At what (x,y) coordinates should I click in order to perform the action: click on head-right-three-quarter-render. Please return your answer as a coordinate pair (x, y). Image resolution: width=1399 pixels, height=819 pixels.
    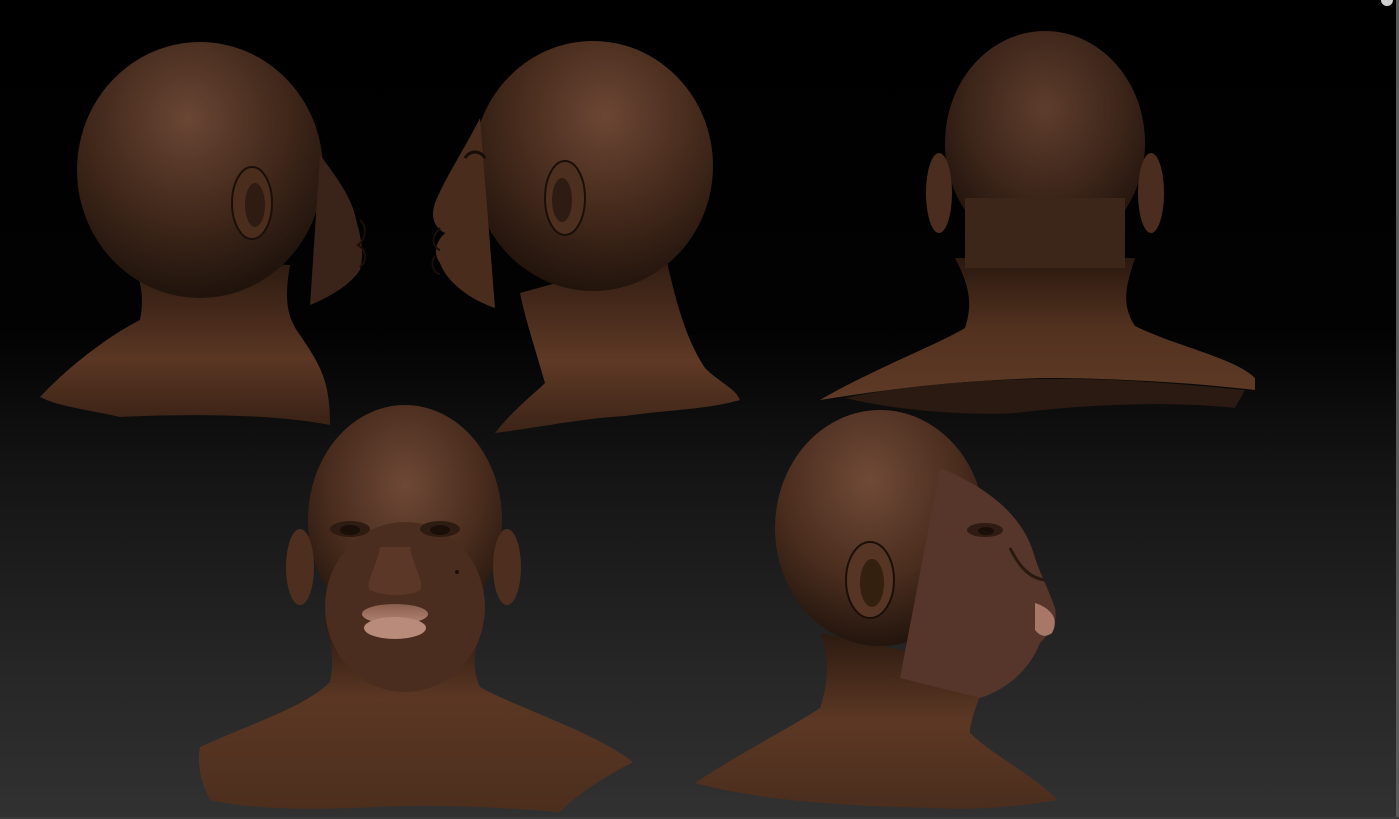
    Looking at the image, I should click on (880, 613).